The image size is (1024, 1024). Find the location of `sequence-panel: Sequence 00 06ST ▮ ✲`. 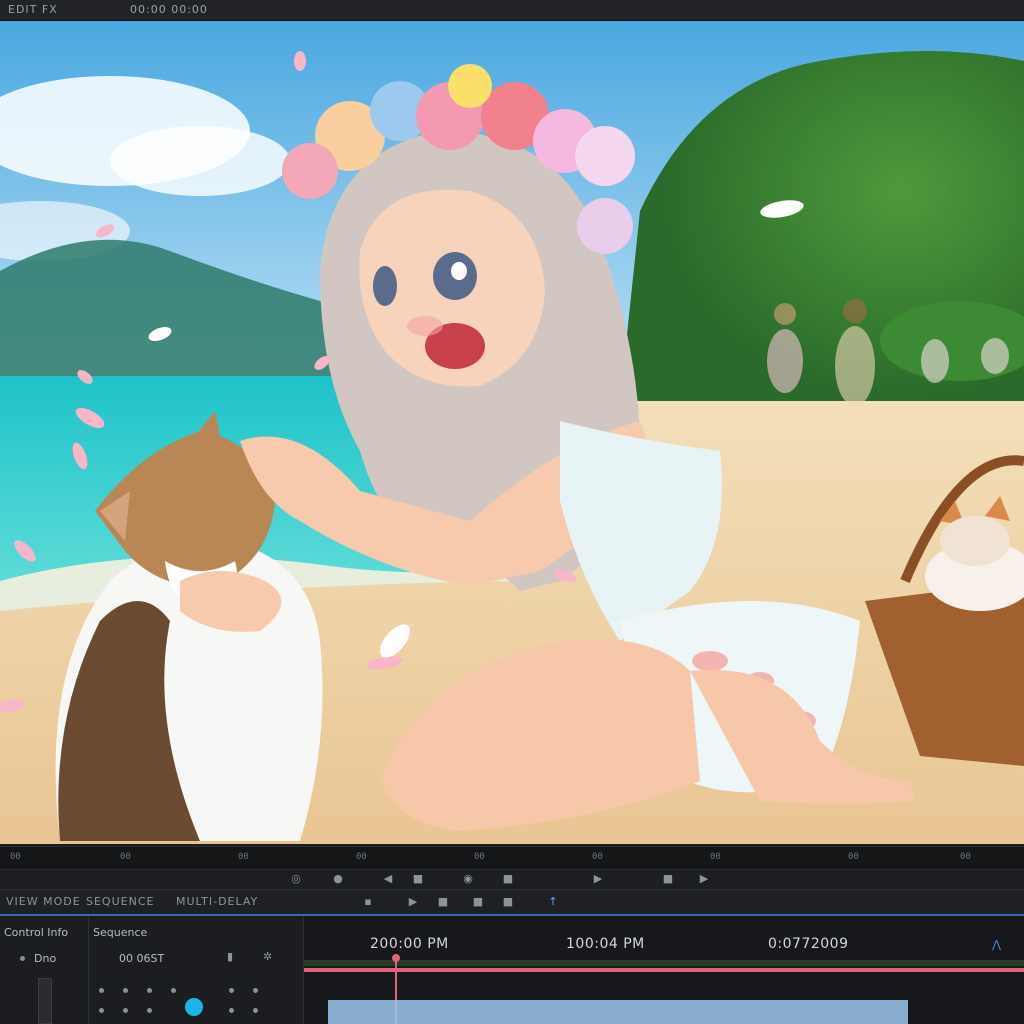

sequence-panel: Sequence 00 06ST ▮ ✲ is located at coordinates (196, 970).